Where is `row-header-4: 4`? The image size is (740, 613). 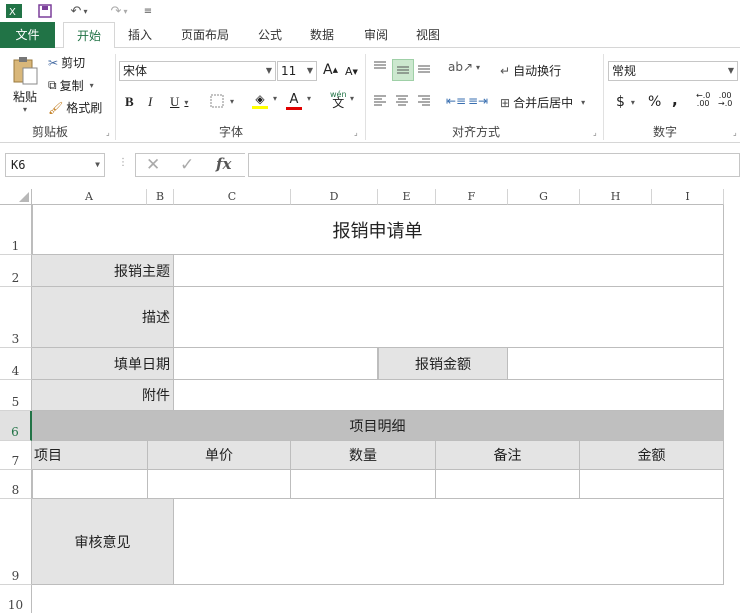
row-header-4: 4 is located at coordinates (16, 364).